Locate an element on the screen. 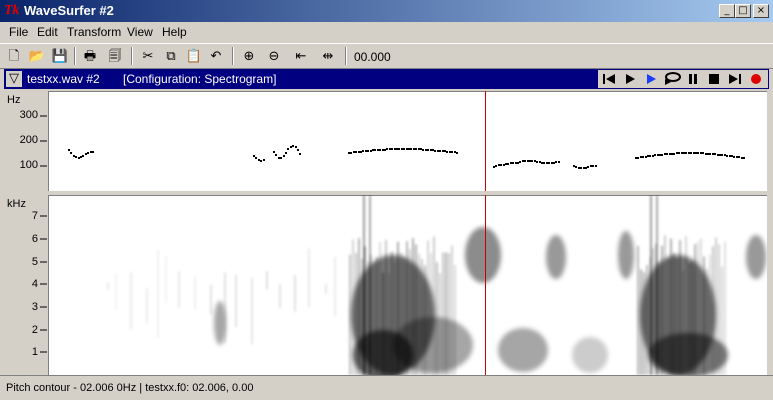  close-button: × is located at coordinates (761, 11).